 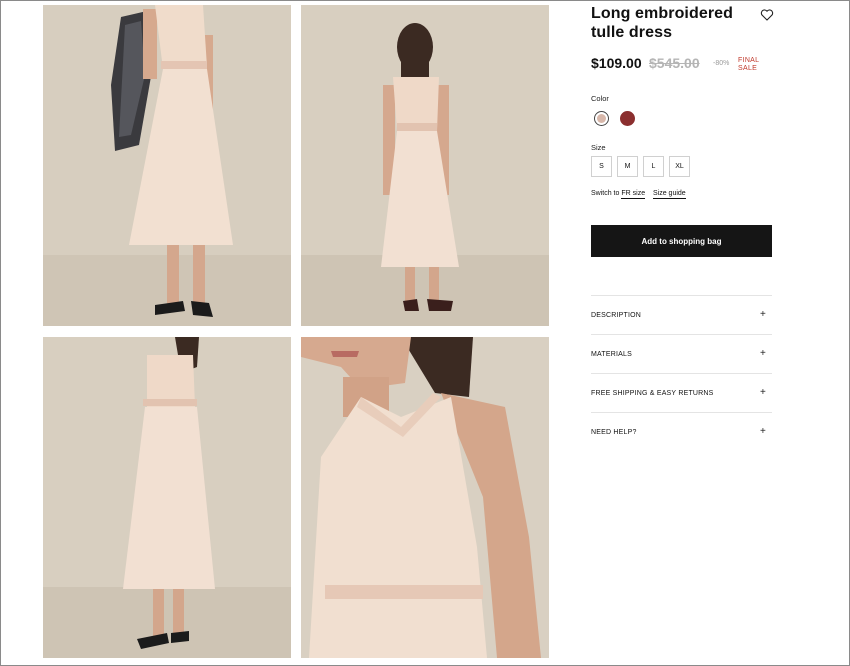 What do you see at coordinates (633, 194) in the screenshot?
I see `switch-fr-size-link: FR size` at bounding box center [633, 194].